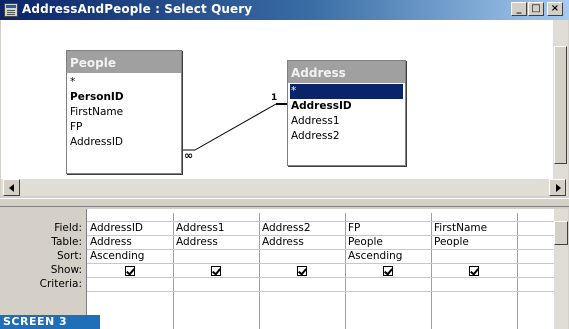 The image size is (569, 329). What do you see at coordinates (200, 228) in the screenshot?
I see `grid-cell-field: Address1` at bounding box center [200, 228].